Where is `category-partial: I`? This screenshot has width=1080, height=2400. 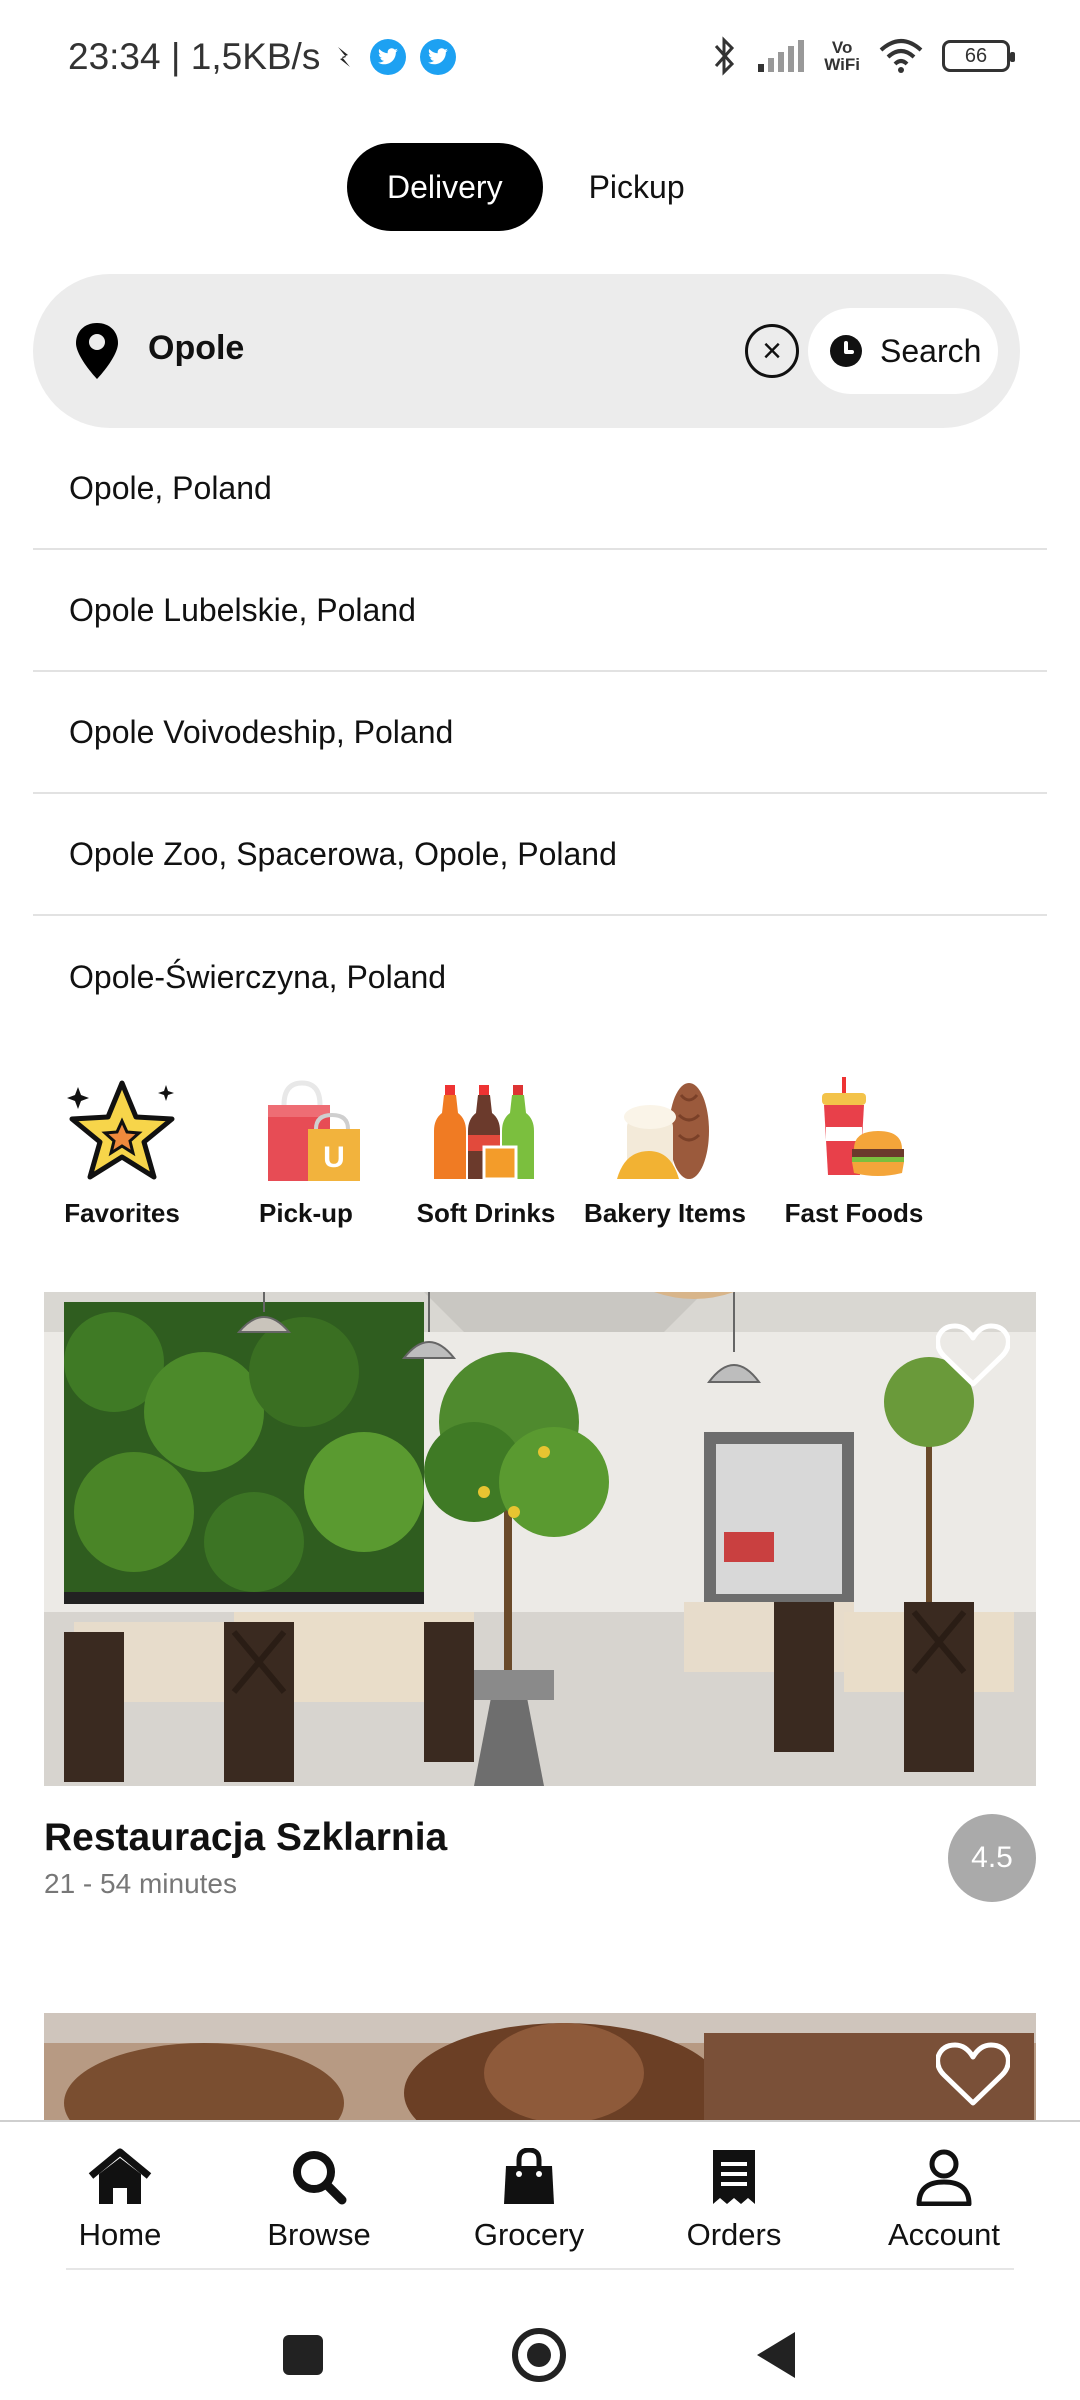 category-partial: I is located at coordinates (987, 1152).